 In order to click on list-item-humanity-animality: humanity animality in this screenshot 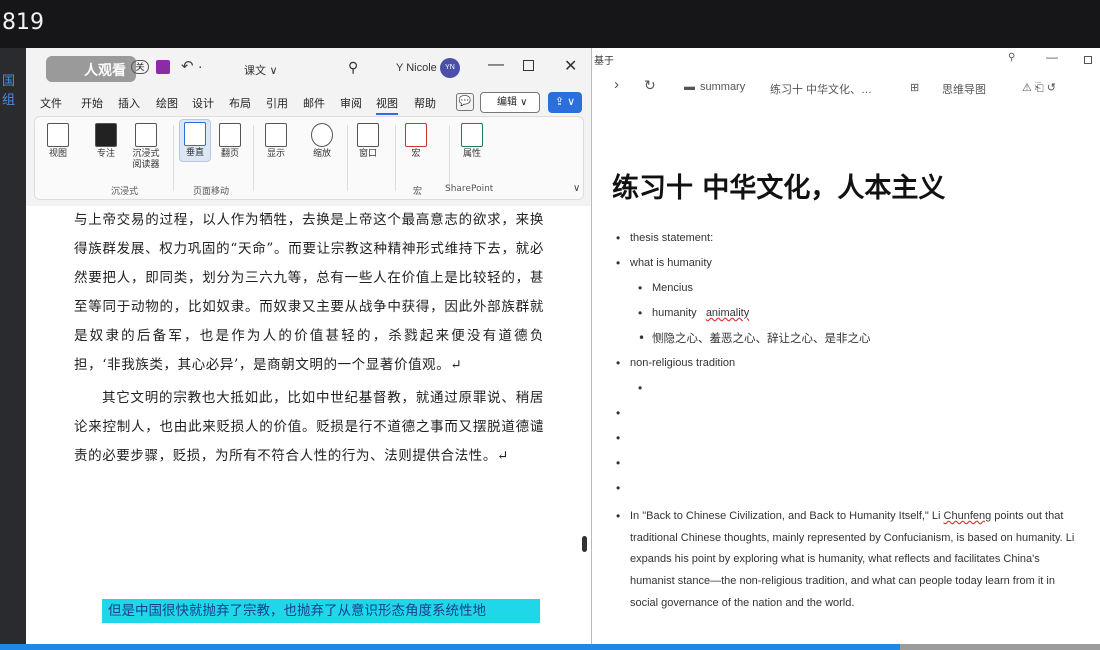, I will do `click(860, 316)`.